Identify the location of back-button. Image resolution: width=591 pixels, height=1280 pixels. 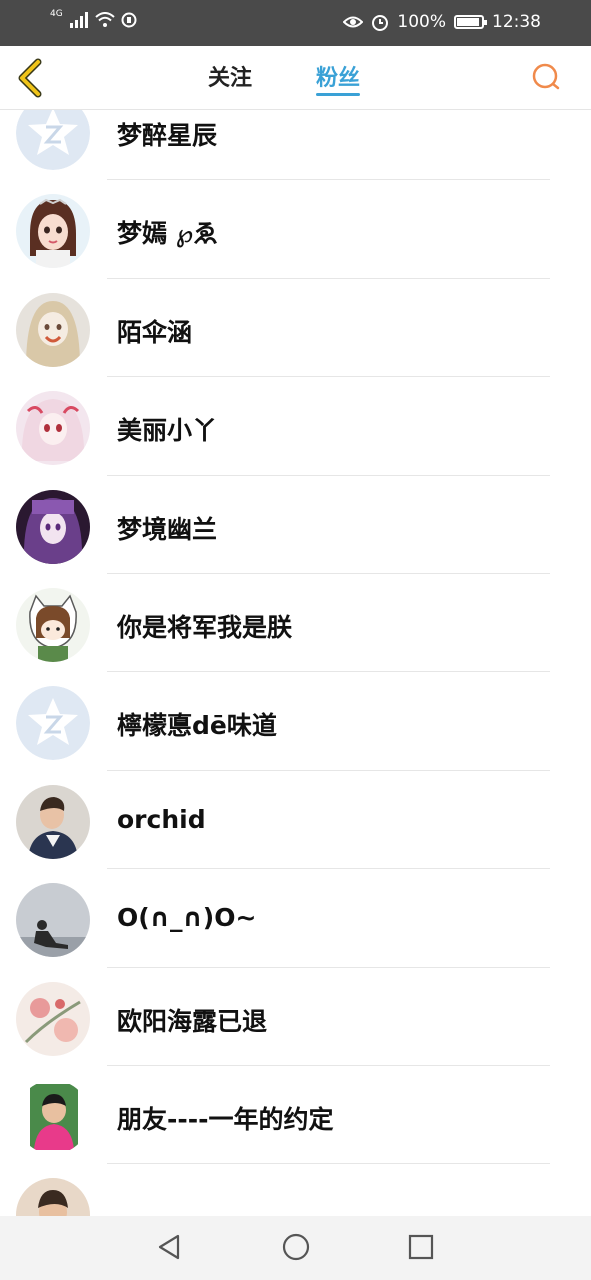
(31, 78).